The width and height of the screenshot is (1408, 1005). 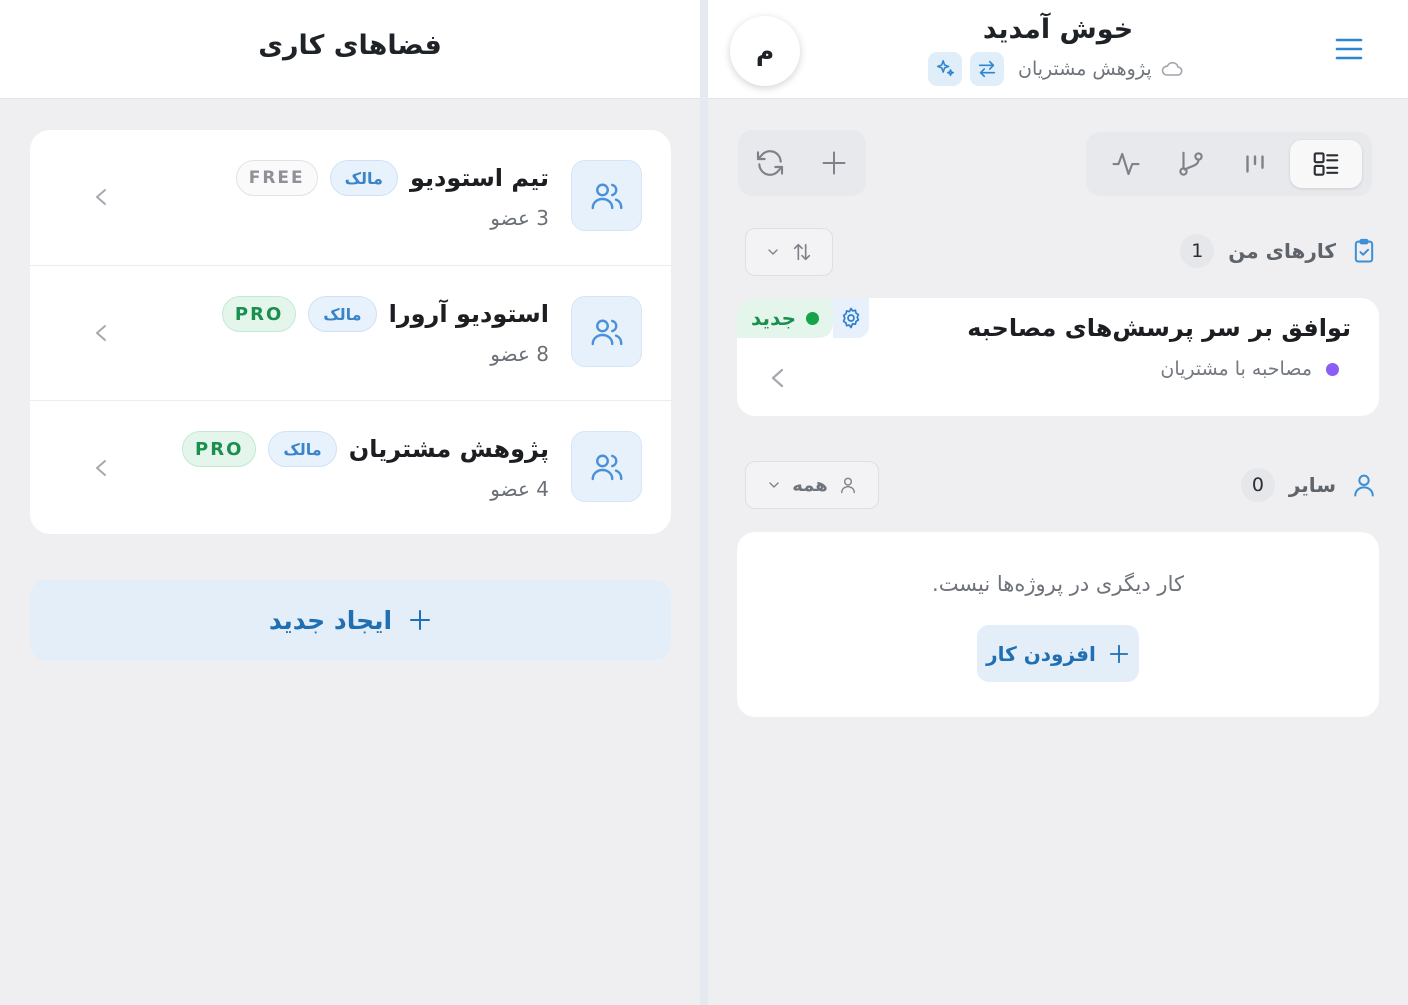 What do you see at coordinates (802, 163) in the screenshot?
I see `actions-toolbar` at bounding box center [802, 163].